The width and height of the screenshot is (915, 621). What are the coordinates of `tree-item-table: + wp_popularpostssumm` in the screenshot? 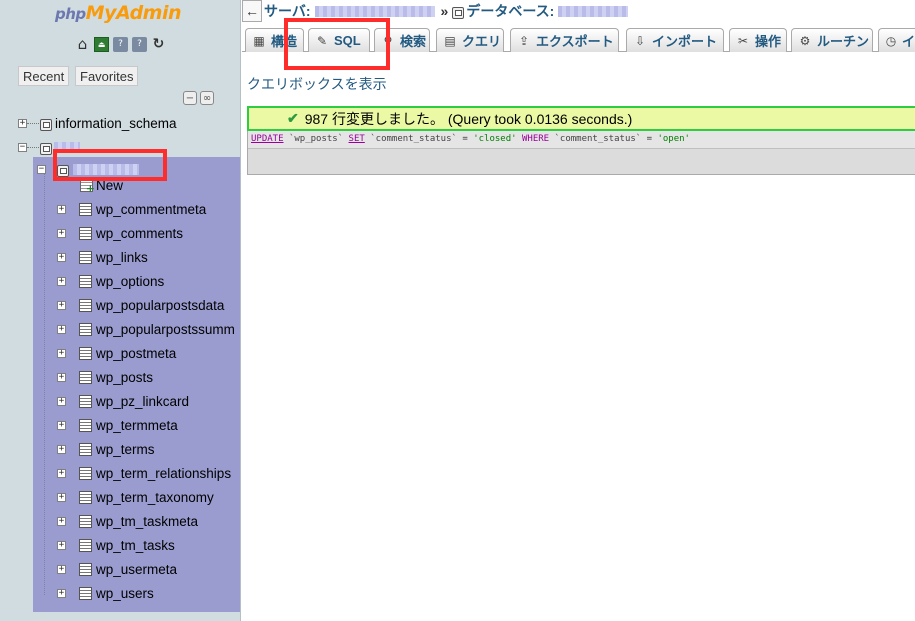 It's located at (146, 329).